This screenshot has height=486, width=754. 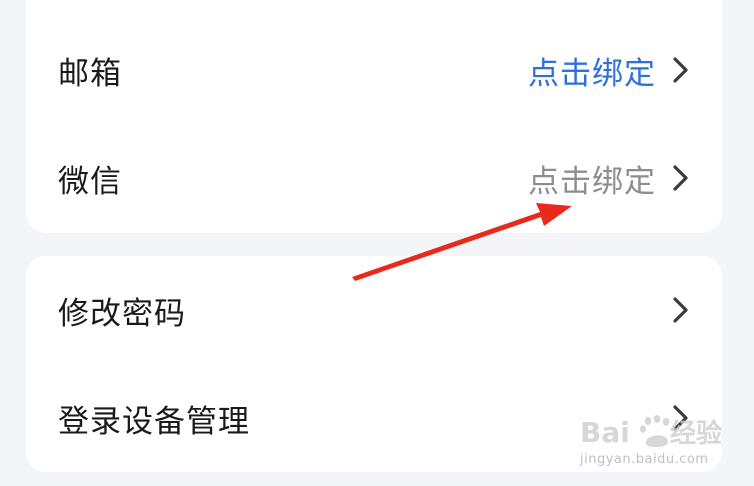 I want to click on change-password-label: 修改密码, so click(x=122, y=313).